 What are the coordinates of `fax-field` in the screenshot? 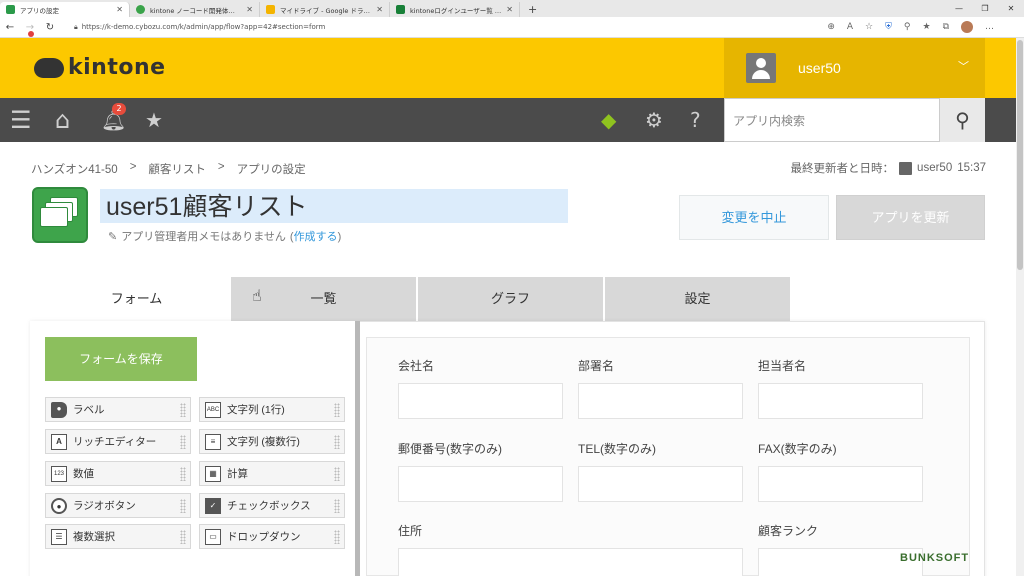 It's located at (840, 484).